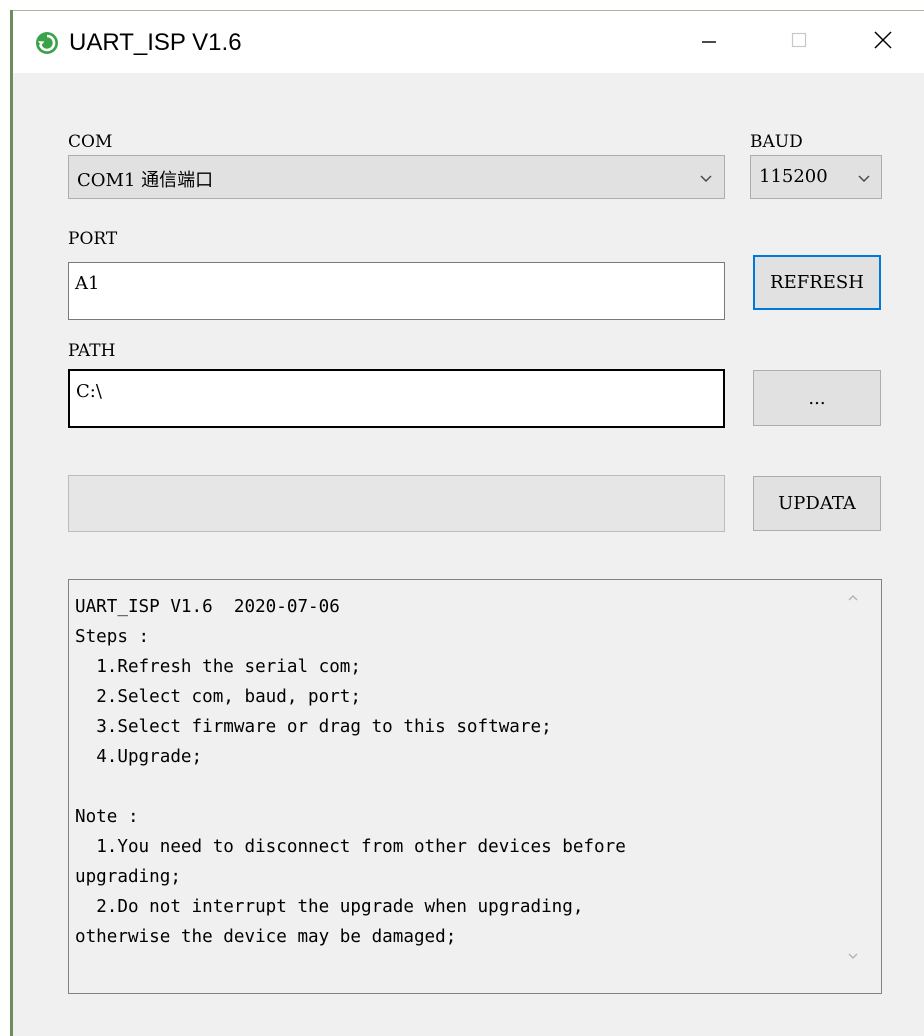 The image size is (924, 1036). Describe the element at coordinates (817, 503) in the screenshot. I see `update-button: UPDATA` at that location.